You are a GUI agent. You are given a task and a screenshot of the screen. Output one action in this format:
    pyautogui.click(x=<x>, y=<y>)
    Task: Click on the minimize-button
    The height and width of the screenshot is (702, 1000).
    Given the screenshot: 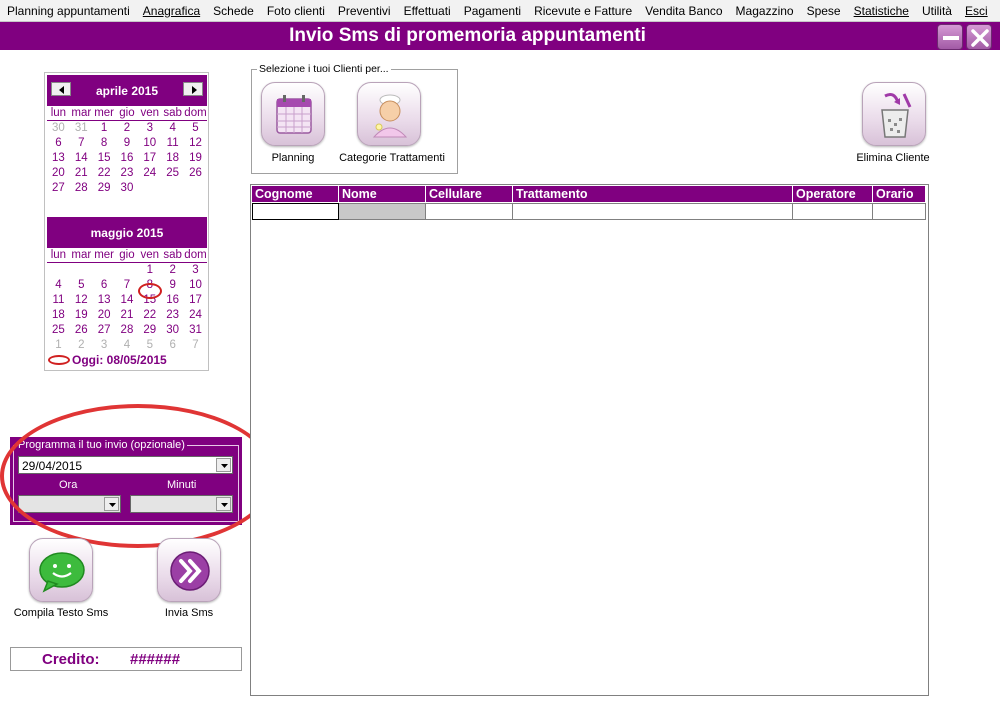 What is the action you would take?
    pyautogui.click(x=950, y=37)
    